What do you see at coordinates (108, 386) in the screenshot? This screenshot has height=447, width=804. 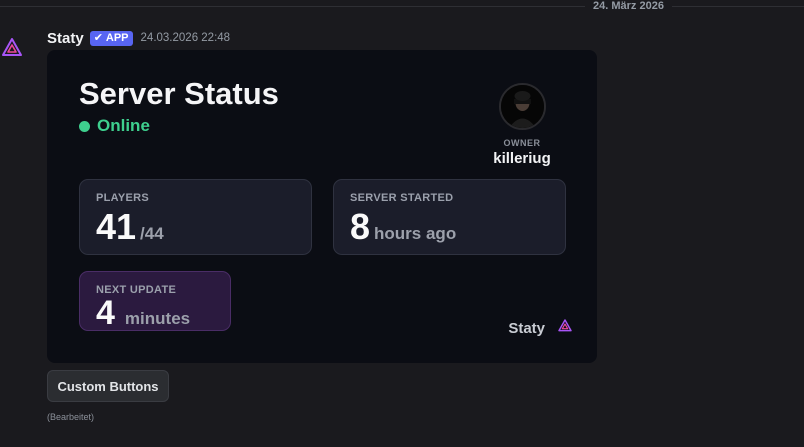 I see `custom-buttons-button: Custom Buttons` at bounding box center [108, 386].